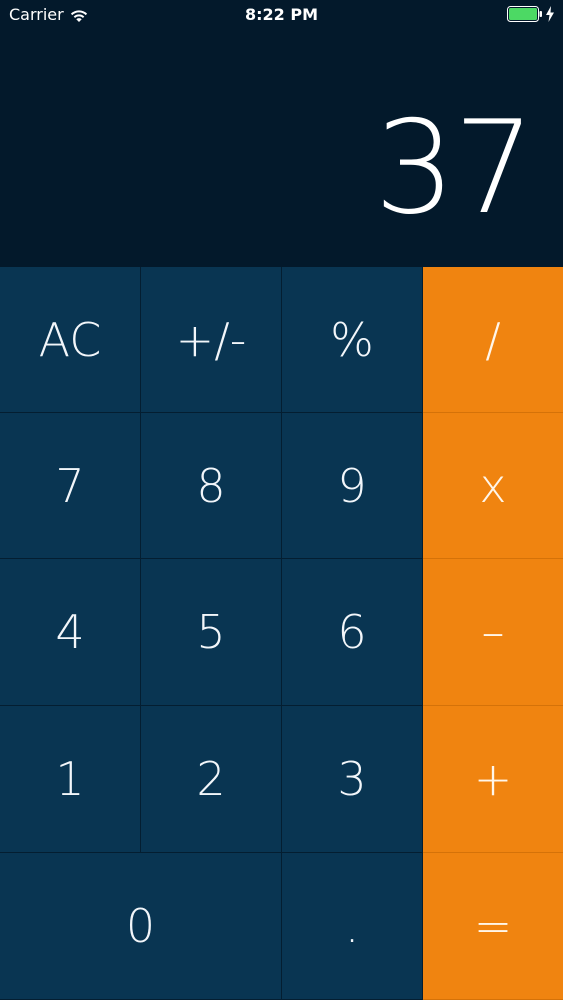 Image resolution: width=563 pixels, height=1000 pixels. What do you see at coordinates (70, 486) in the screenshot?
I see `digit-7-button: 7` at bounding box center [70, 486].